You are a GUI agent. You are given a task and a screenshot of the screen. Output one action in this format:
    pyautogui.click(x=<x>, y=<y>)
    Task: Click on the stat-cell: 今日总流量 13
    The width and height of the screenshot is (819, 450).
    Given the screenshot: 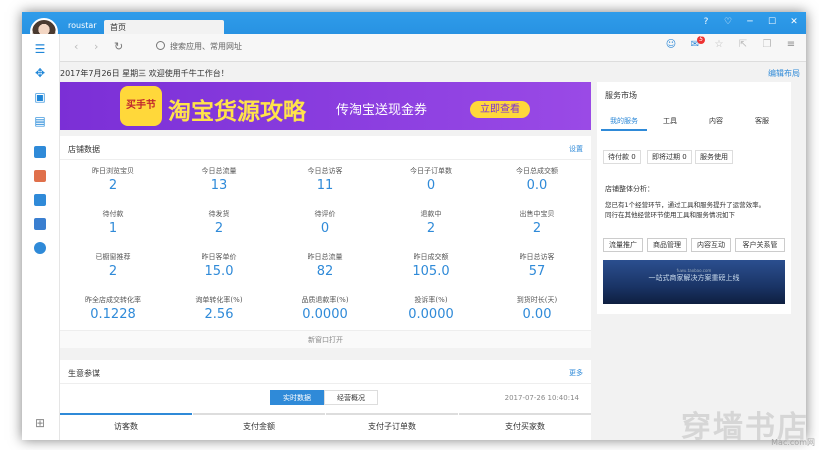 What is the action you would take?
    pyautogui.click(x=219, y=179)
    